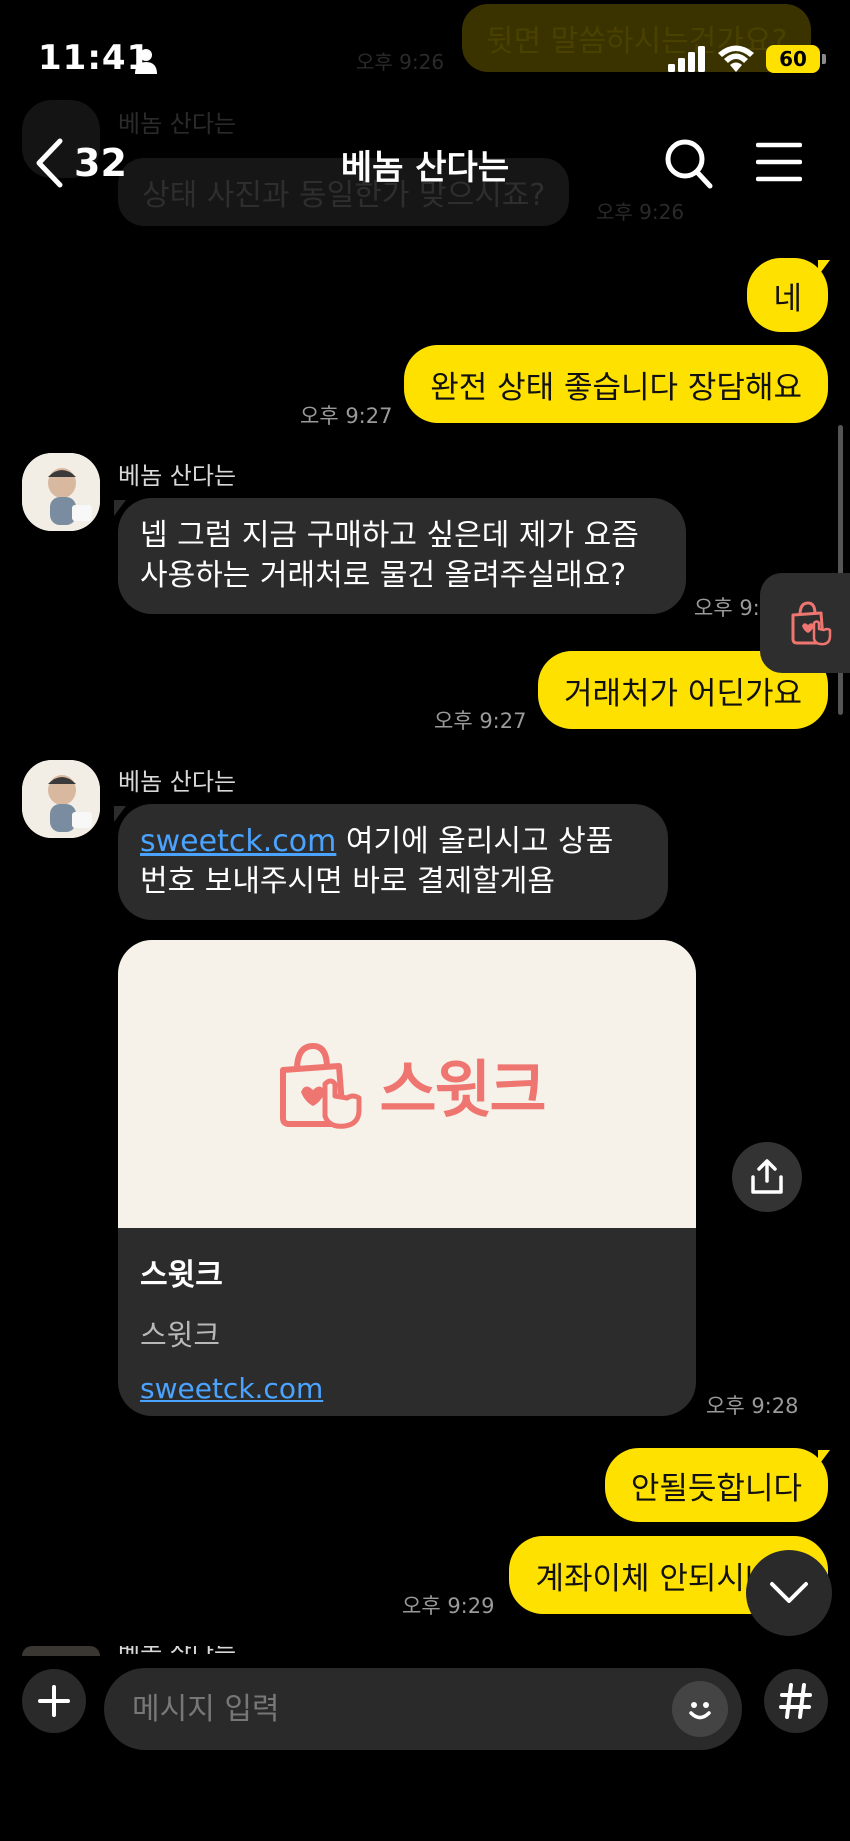 The height and width of the screenshot is (1841, 850). I want to click on message-time: 오후 9:, so click(727, 608).